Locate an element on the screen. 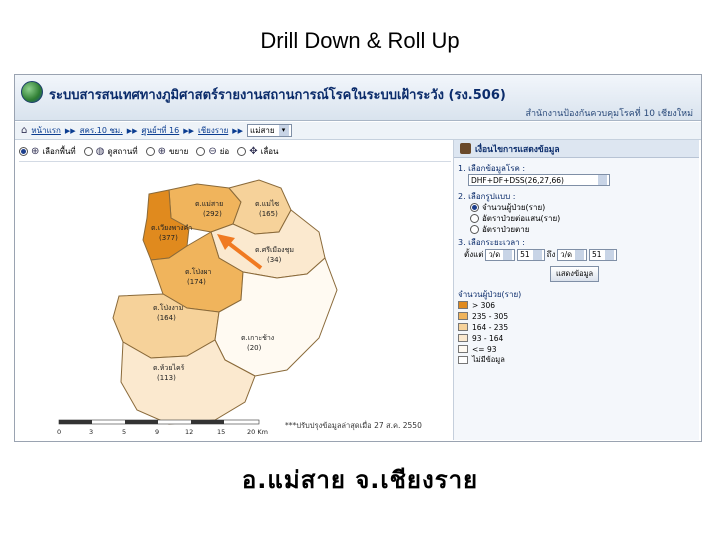  to-week-select: ว/ด is located at coordinates (572, 254).